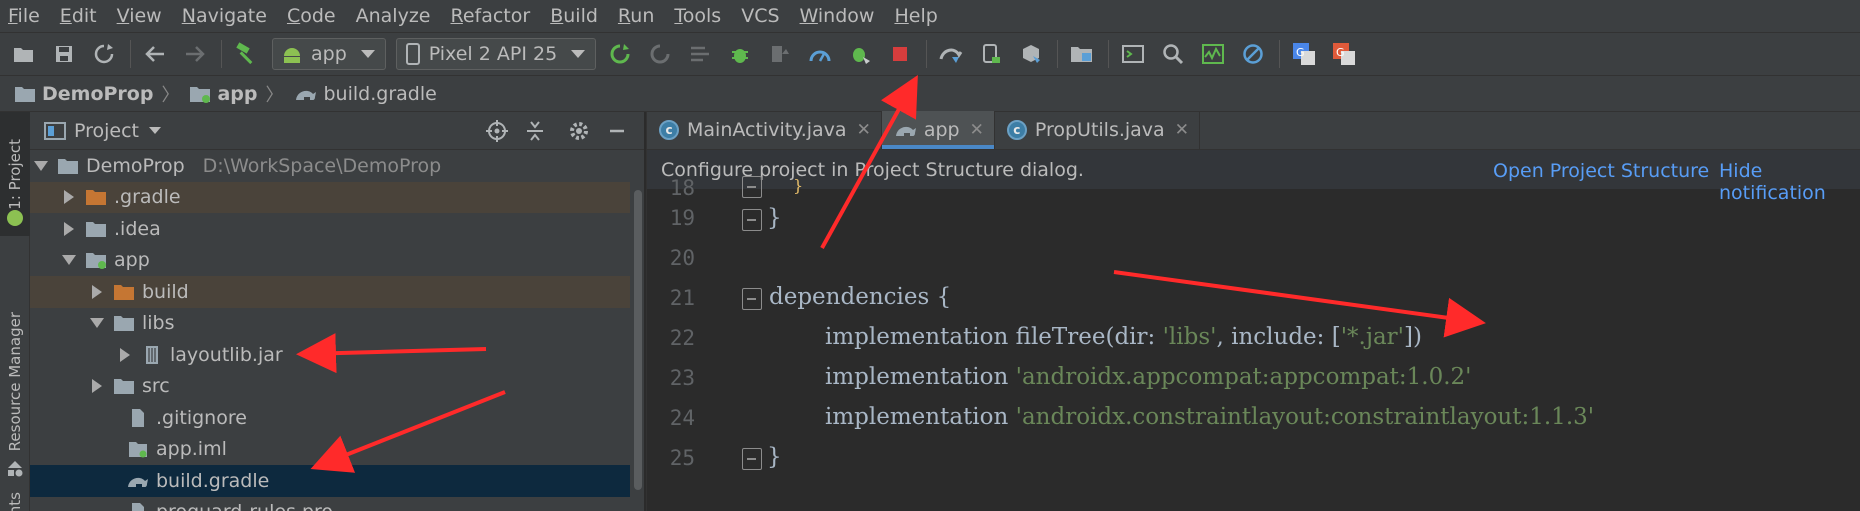  I want to click on menu-window: Window, so click(837, 16).